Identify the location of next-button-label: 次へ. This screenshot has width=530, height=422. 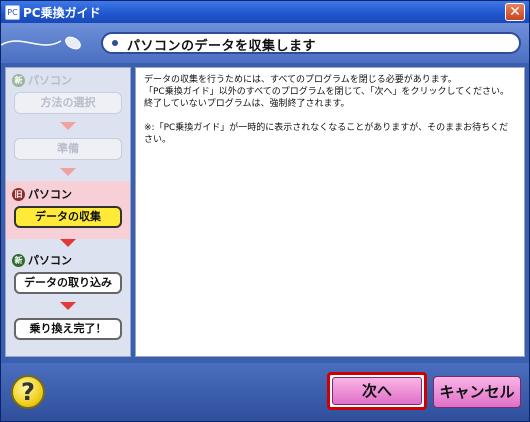
(377, 391).